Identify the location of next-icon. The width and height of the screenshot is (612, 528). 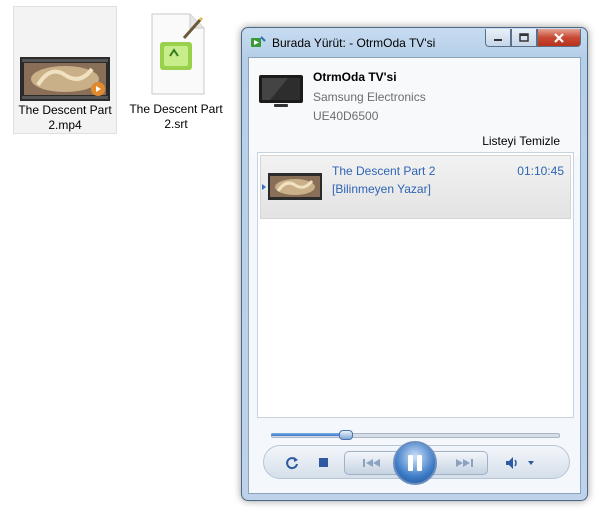
(464, 463).